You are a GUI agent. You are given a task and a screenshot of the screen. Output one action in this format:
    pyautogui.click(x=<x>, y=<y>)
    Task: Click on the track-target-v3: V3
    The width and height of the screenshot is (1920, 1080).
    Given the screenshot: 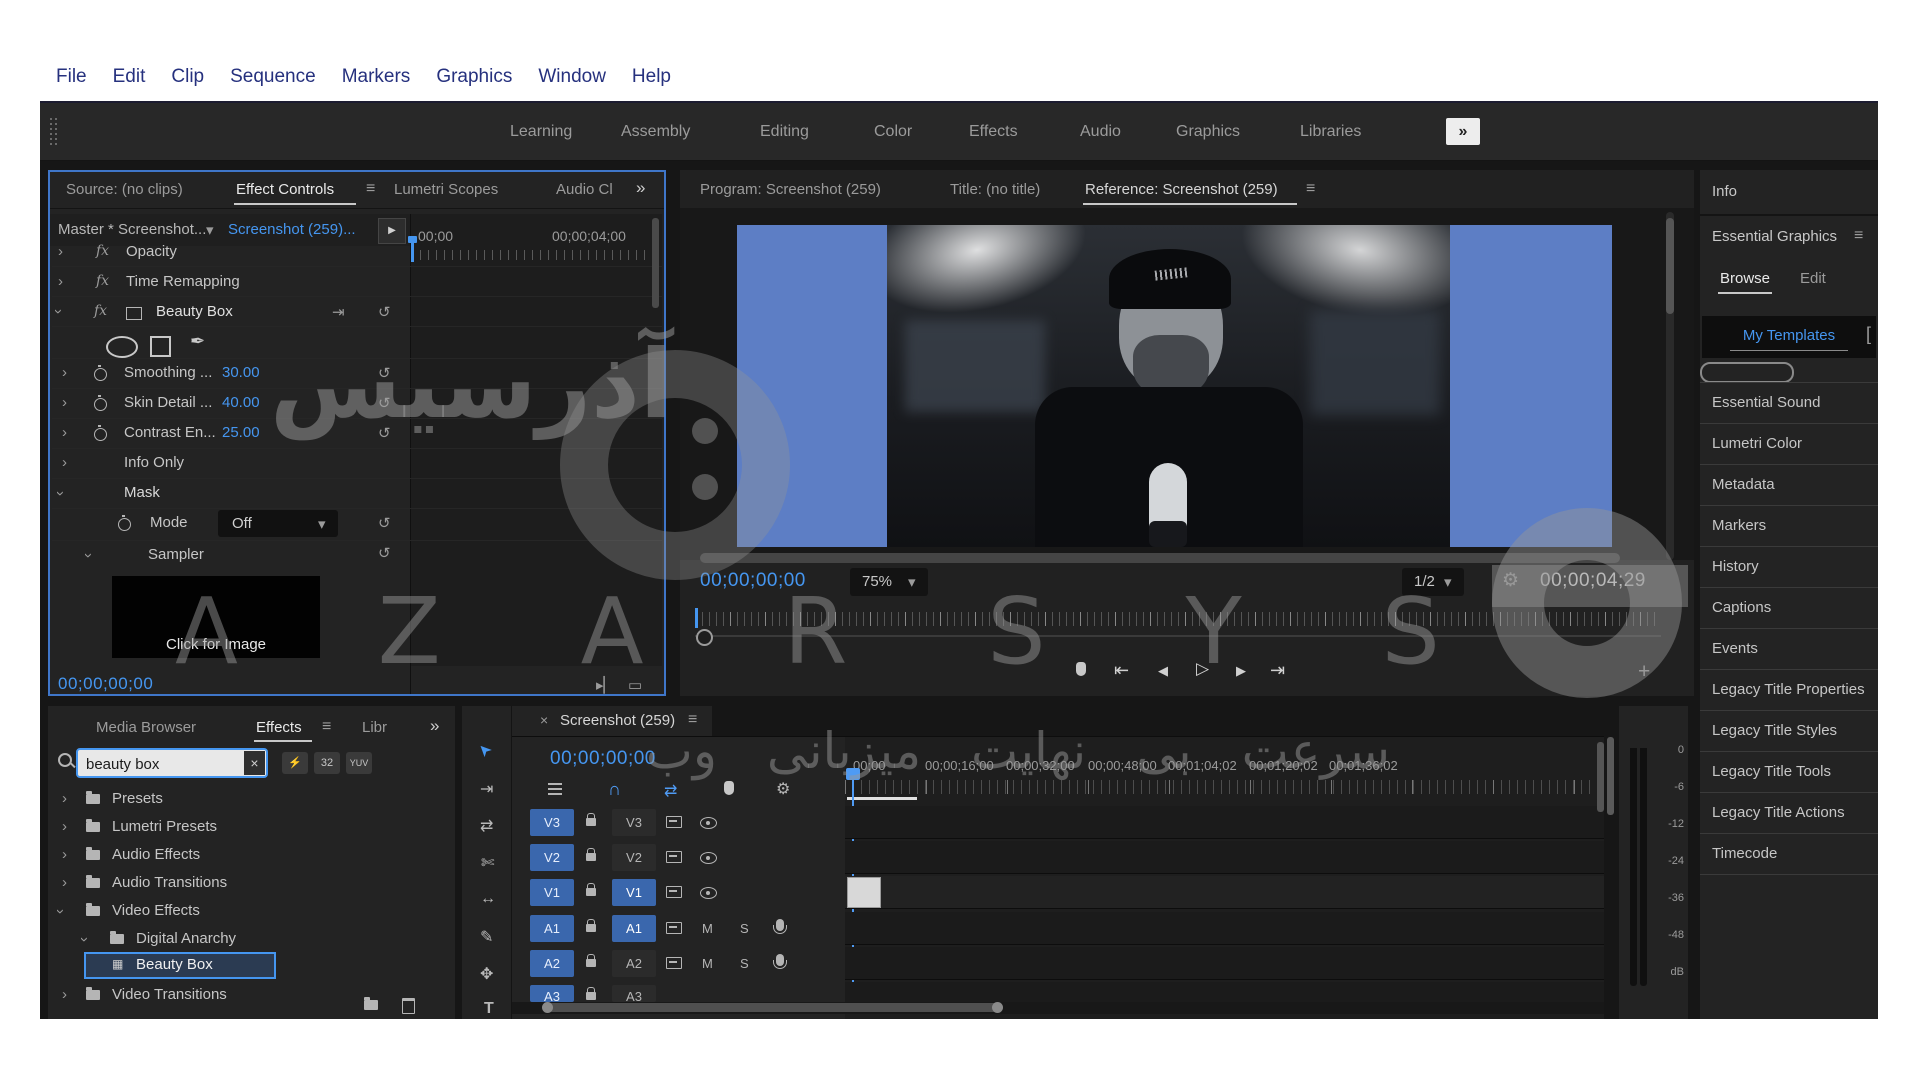 What is the action you would take?
    pyautogui.click(x=634, y=822)
    